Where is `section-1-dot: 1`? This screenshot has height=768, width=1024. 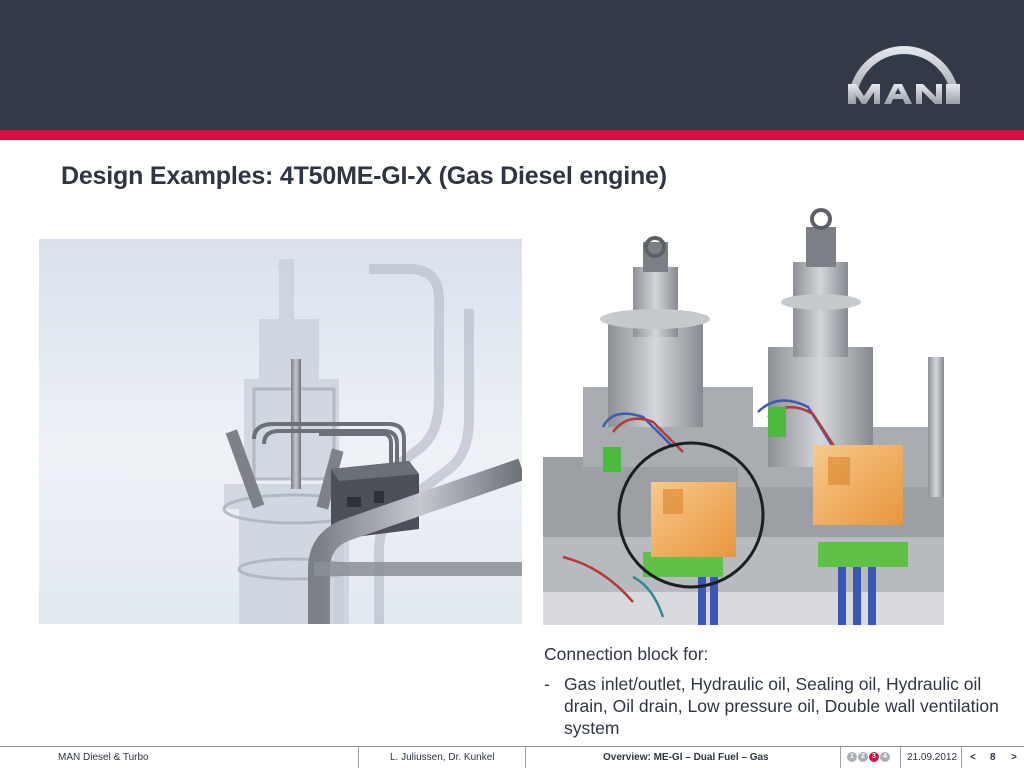
section-1-dot: 1 is located at coordinates (852, 757).